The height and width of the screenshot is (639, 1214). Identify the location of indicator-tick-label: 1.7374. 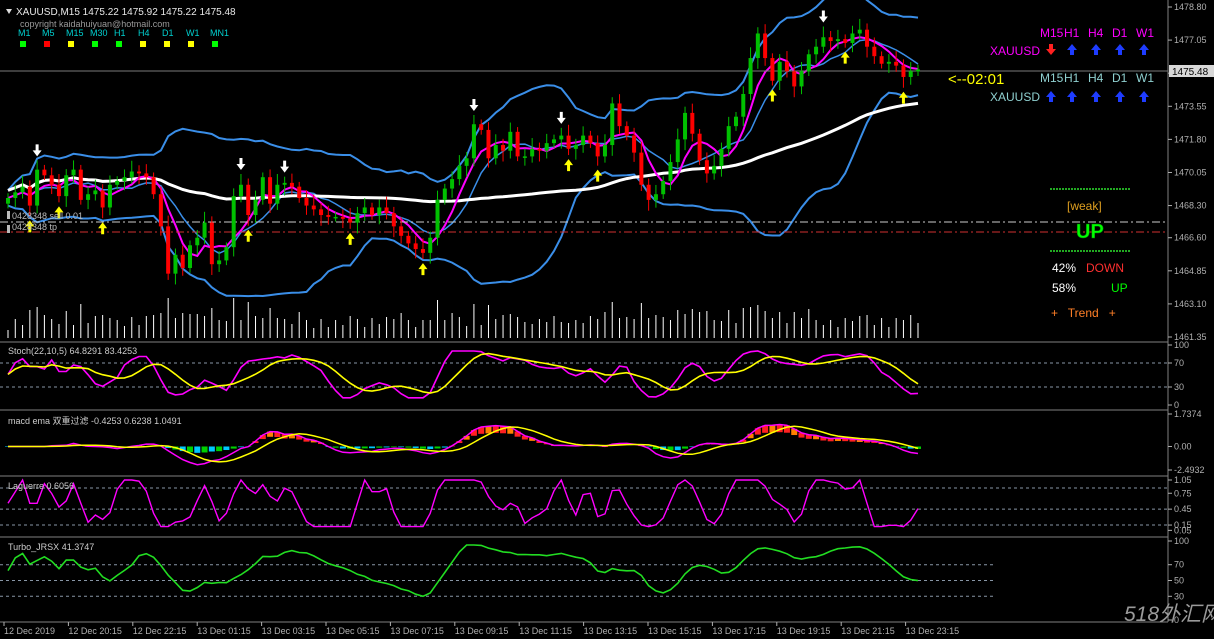
(1188, 414).